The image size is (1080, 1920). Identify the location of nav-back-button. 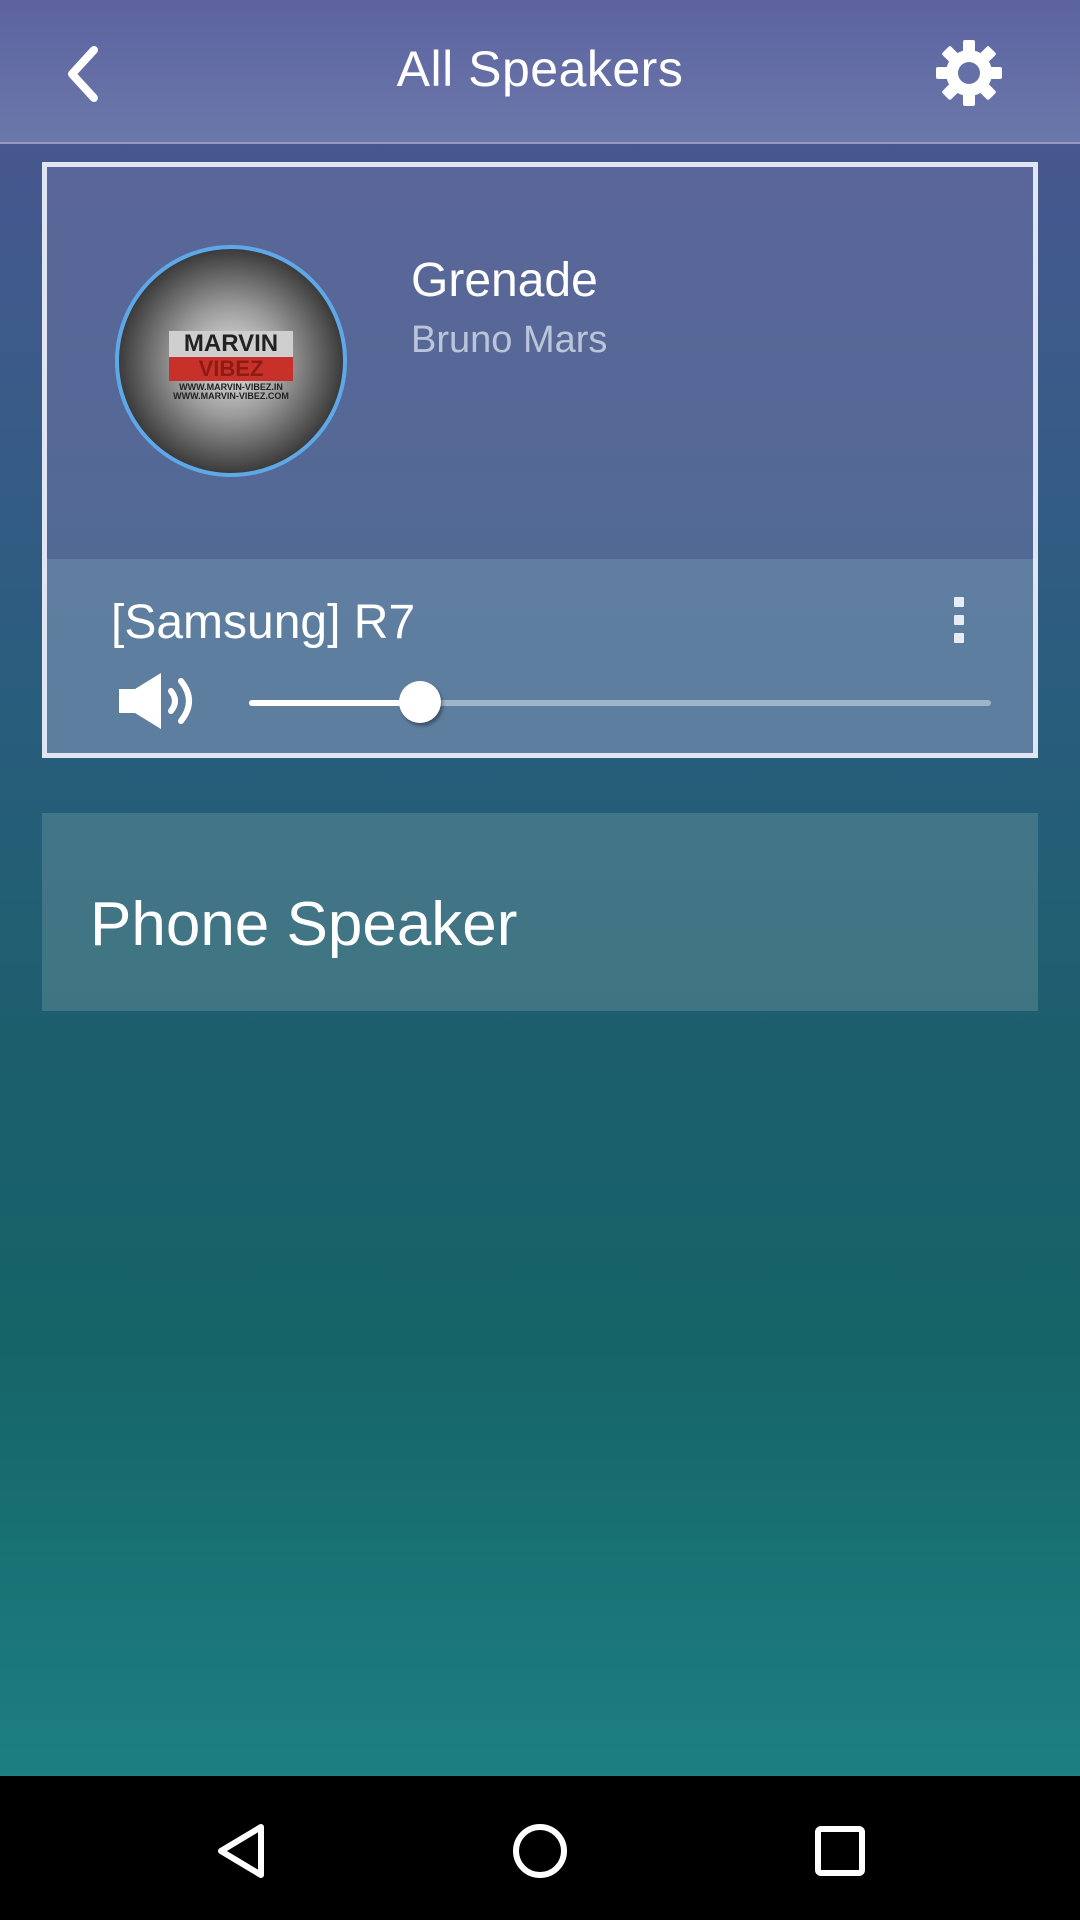
(241, 1851).